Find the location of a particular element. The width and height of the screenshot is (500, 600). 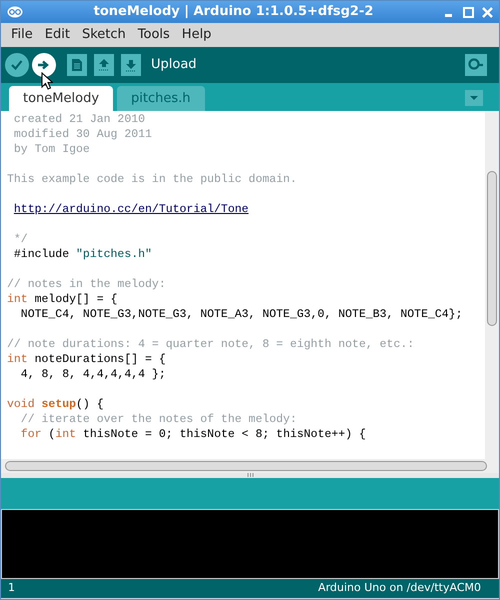

code-line: int noteDurations[] = { is located at coordinates (87, 359).